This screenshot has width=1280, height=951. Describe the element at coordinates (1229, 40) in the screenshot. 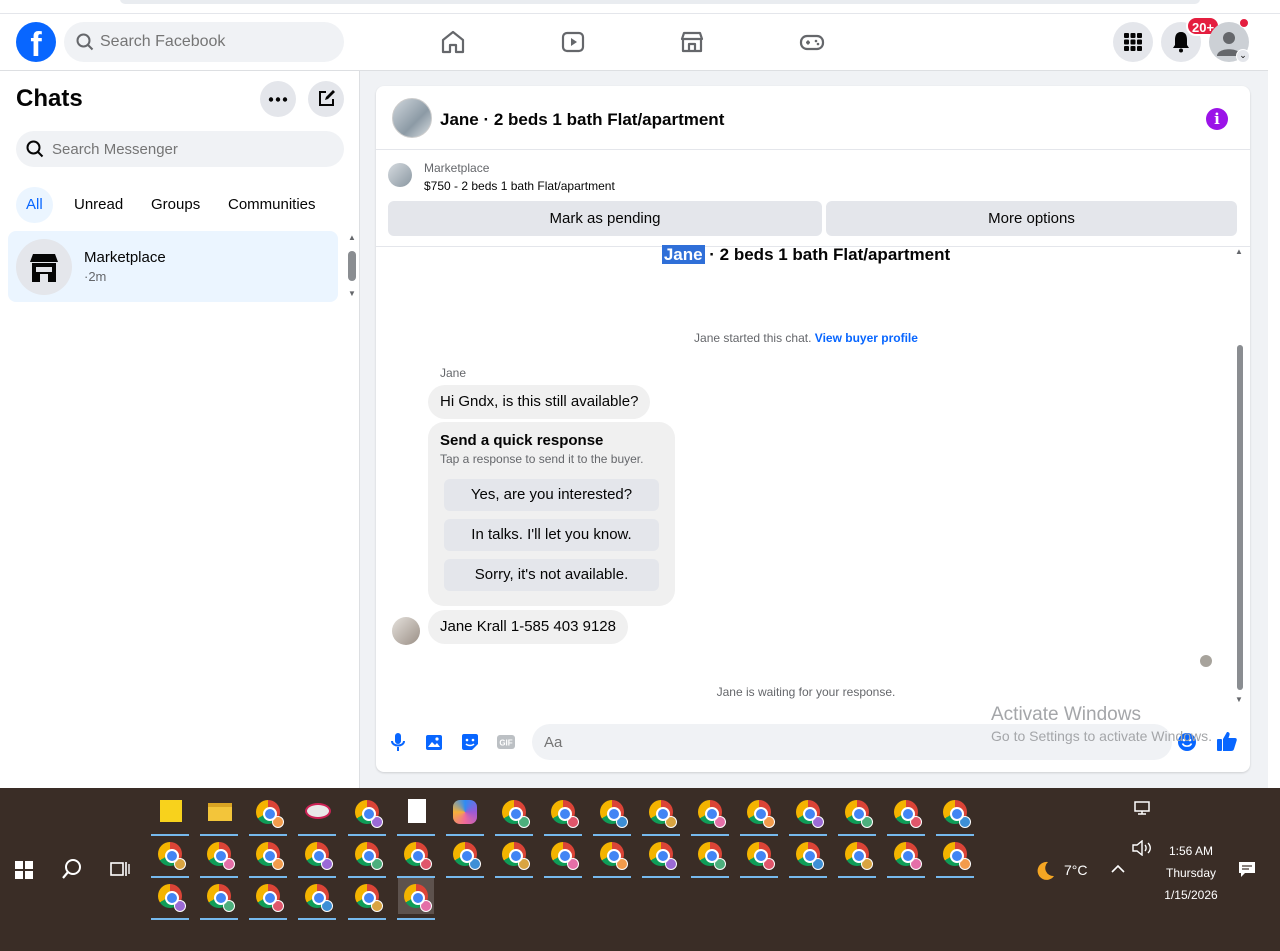

I see `account-avatar: ⌄` at that location.